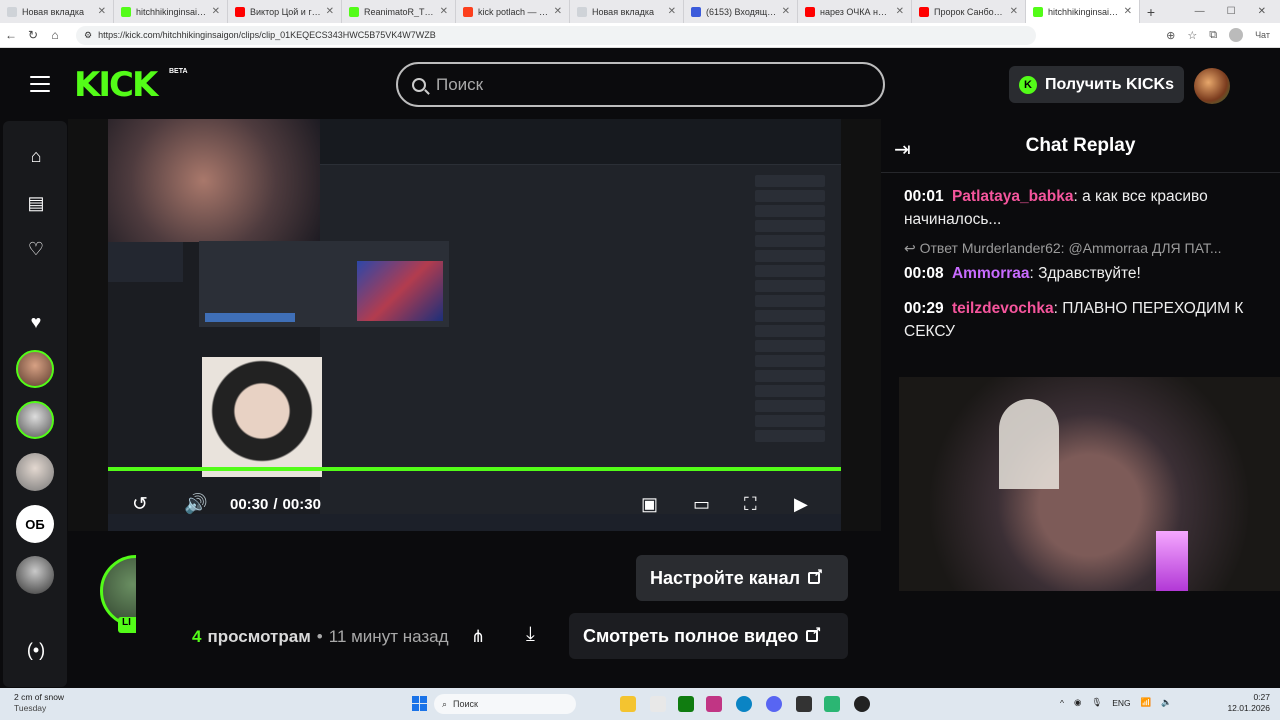 The image size is (1280, 720). What do you see at coordinates (36, 203) in the screenshot?
I see `browse-nav-icon: ▤` at bounding box center [36, 203].